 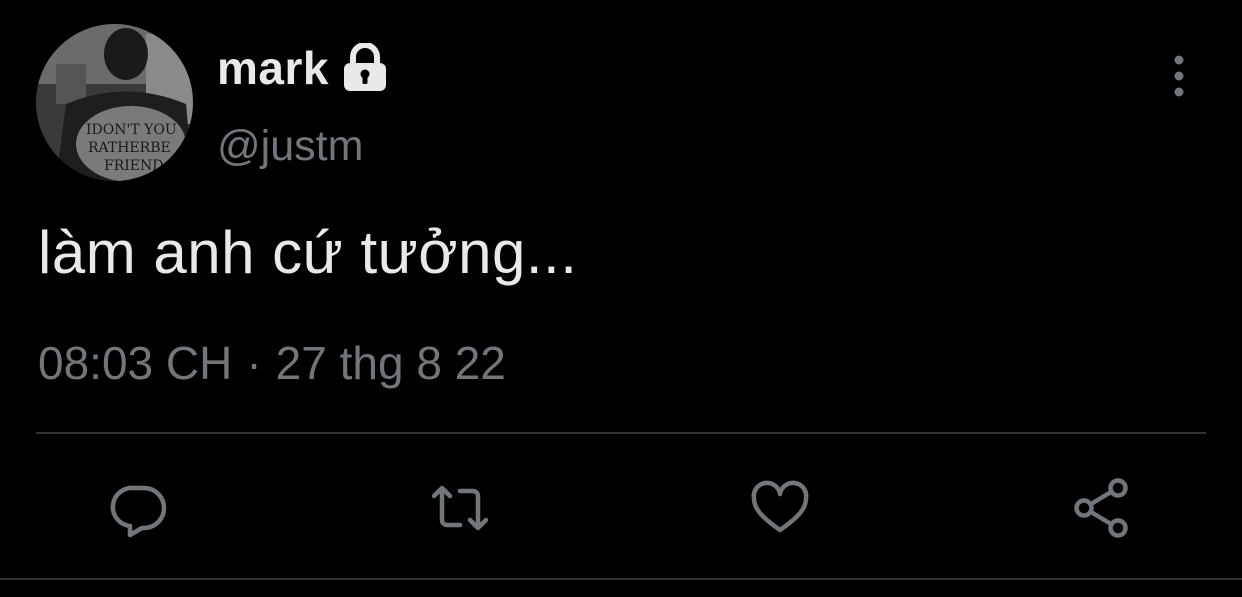 I want to click on tweet-meta: 08:03 CH · 27 thg 8 22, so click(x=272, y=363).